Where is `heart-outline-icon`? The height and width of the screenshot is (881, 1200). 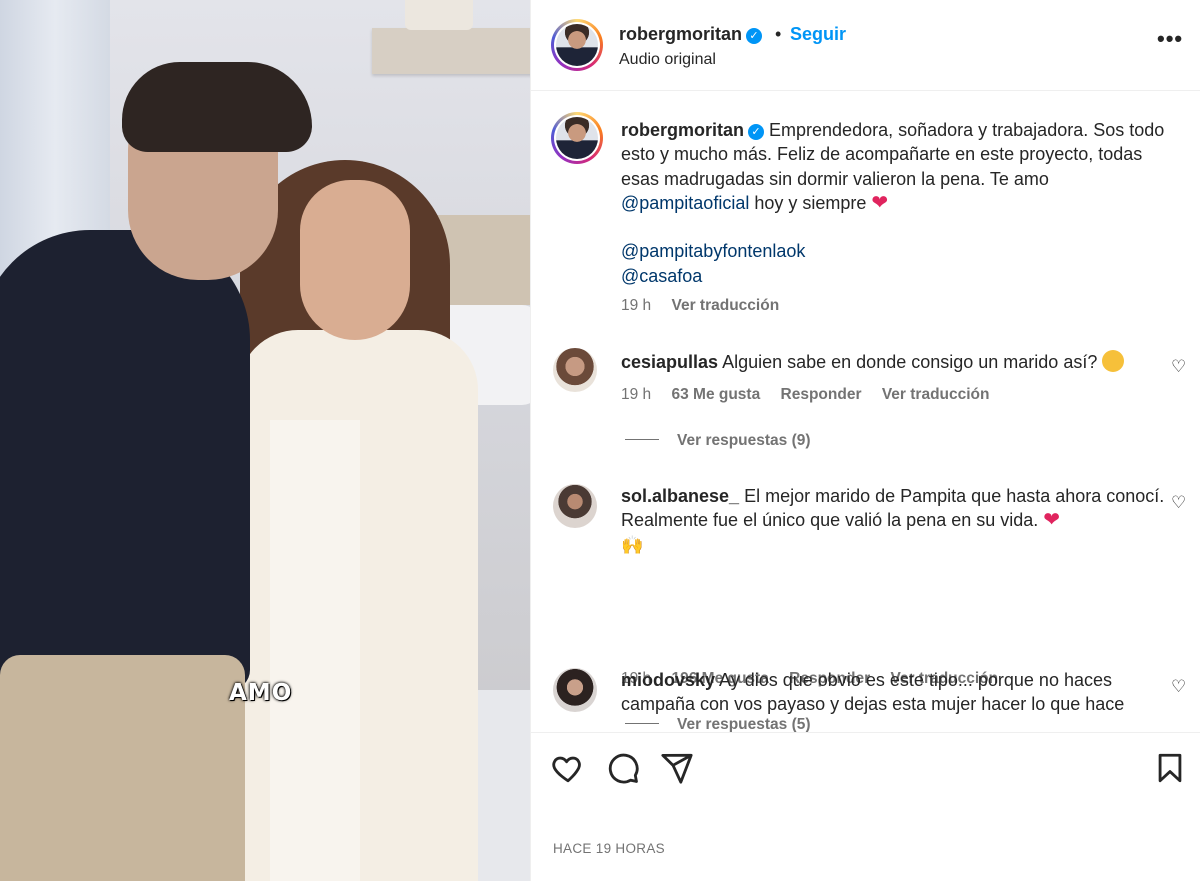
heart-outline-icon is located at coordinates (568, 768).